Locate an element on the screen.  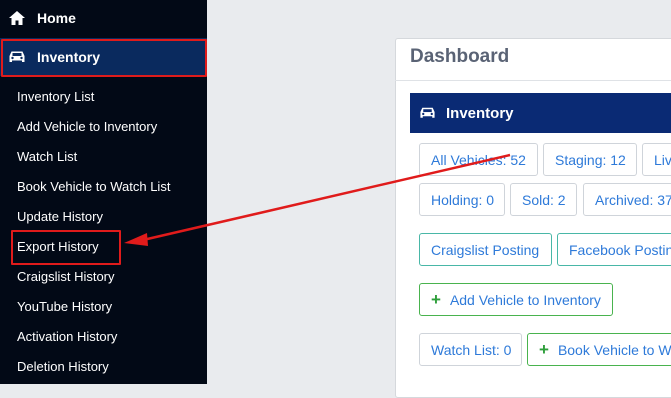
holding-button: Holding: 0 is located at coordinates (462, 199).